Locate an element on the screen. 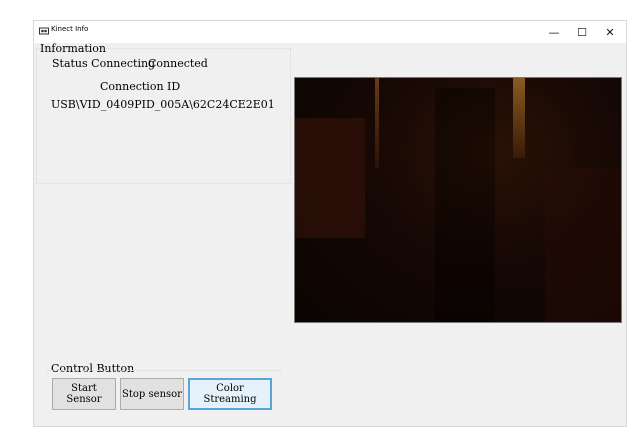 The image size is (638, 434). stop-sensor-button: Stop sensor is located at coordinates (152, 394).